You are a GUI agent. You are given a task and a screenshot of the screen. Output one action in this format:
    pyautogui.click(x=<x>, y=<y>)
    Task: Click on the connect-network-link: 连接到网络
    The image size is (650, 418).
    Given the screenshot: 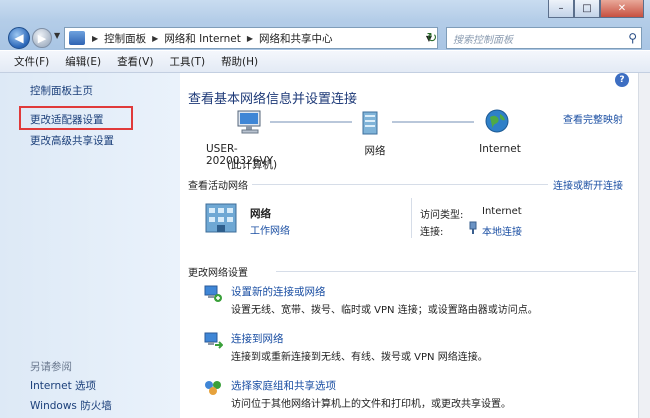 What is the action you would take?
    pyautogui.click(x=257, y=338)
    